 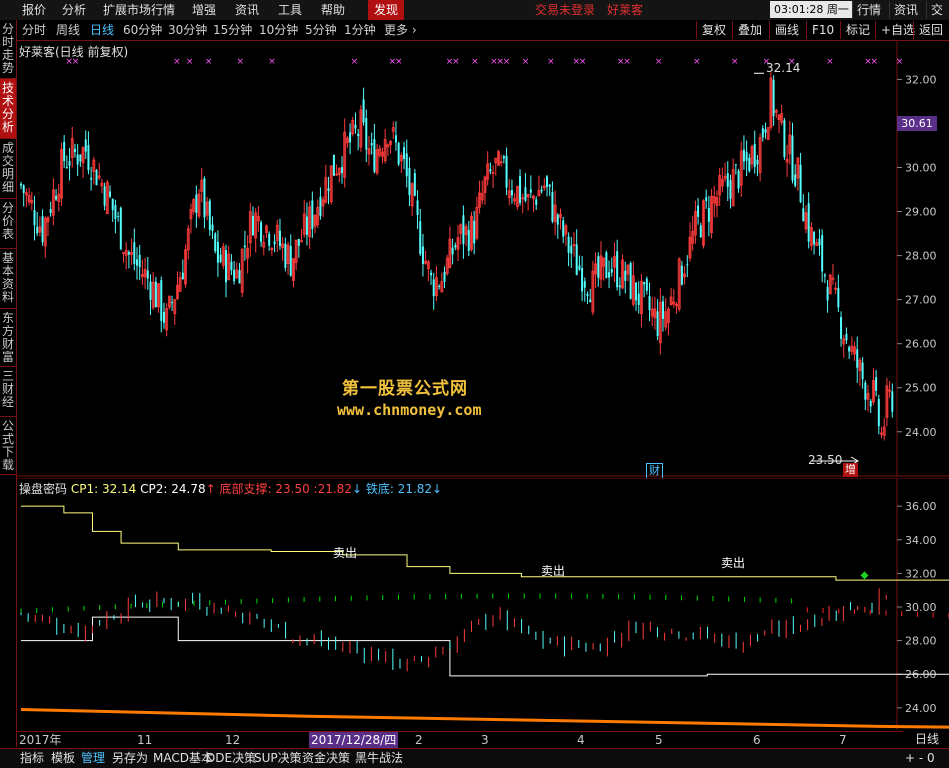 I want to click on zoom-controls: + - 0, so click(x=920, y=758).